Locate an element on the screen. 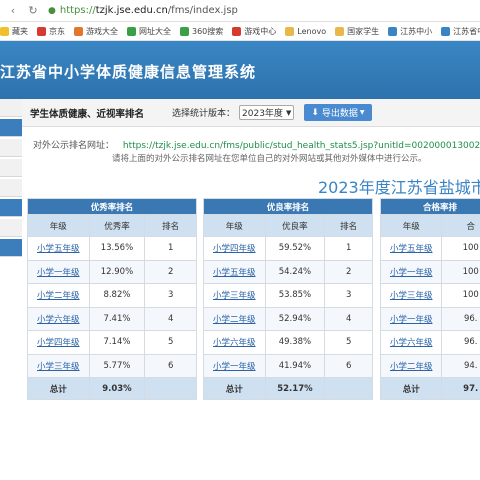  table-row: 小学六年级 96. is located at coordinates (429, 342).